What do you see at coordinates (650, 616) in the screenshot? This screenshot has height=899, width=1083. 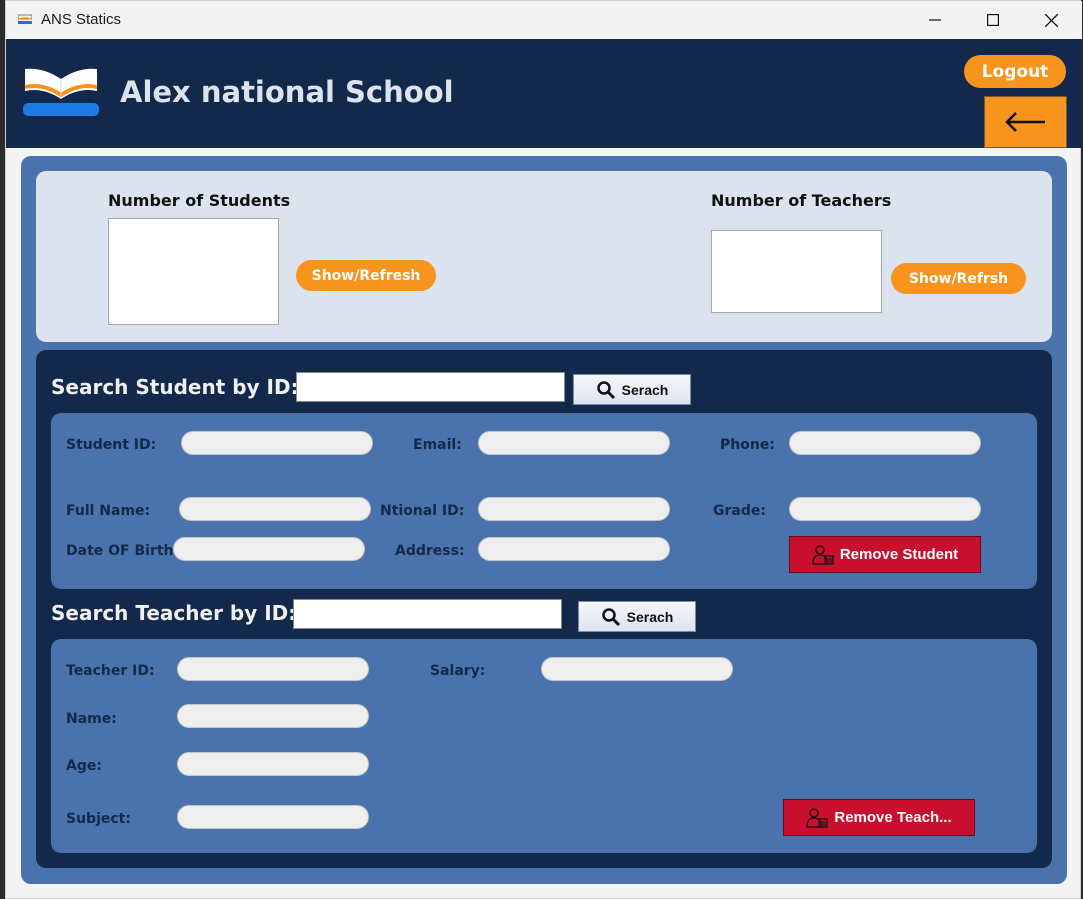 I see `teacher-search-button-label: Serach` at bounding box center [650, 616].